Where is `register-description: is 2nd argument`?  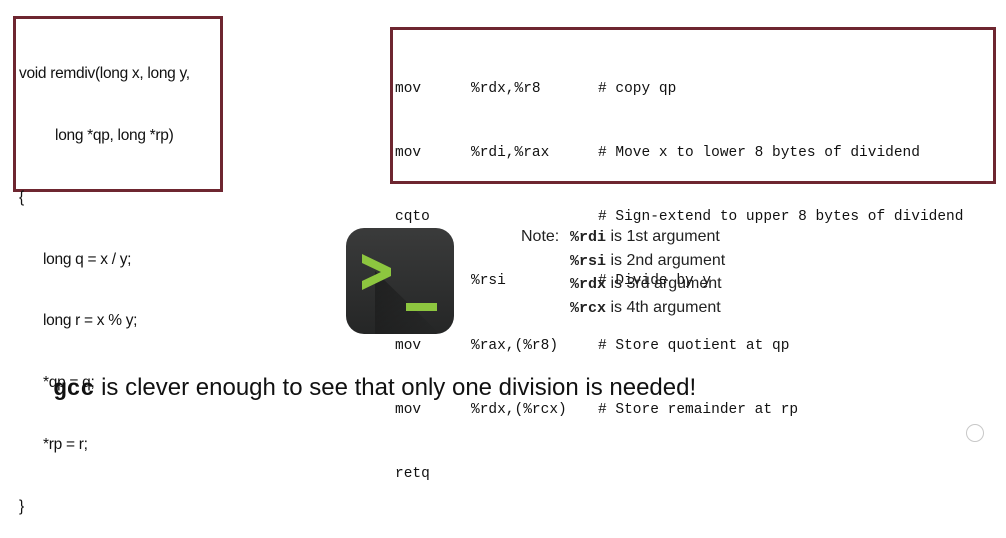
register-description: is 2nd argument is located at coordinates (666, 260).